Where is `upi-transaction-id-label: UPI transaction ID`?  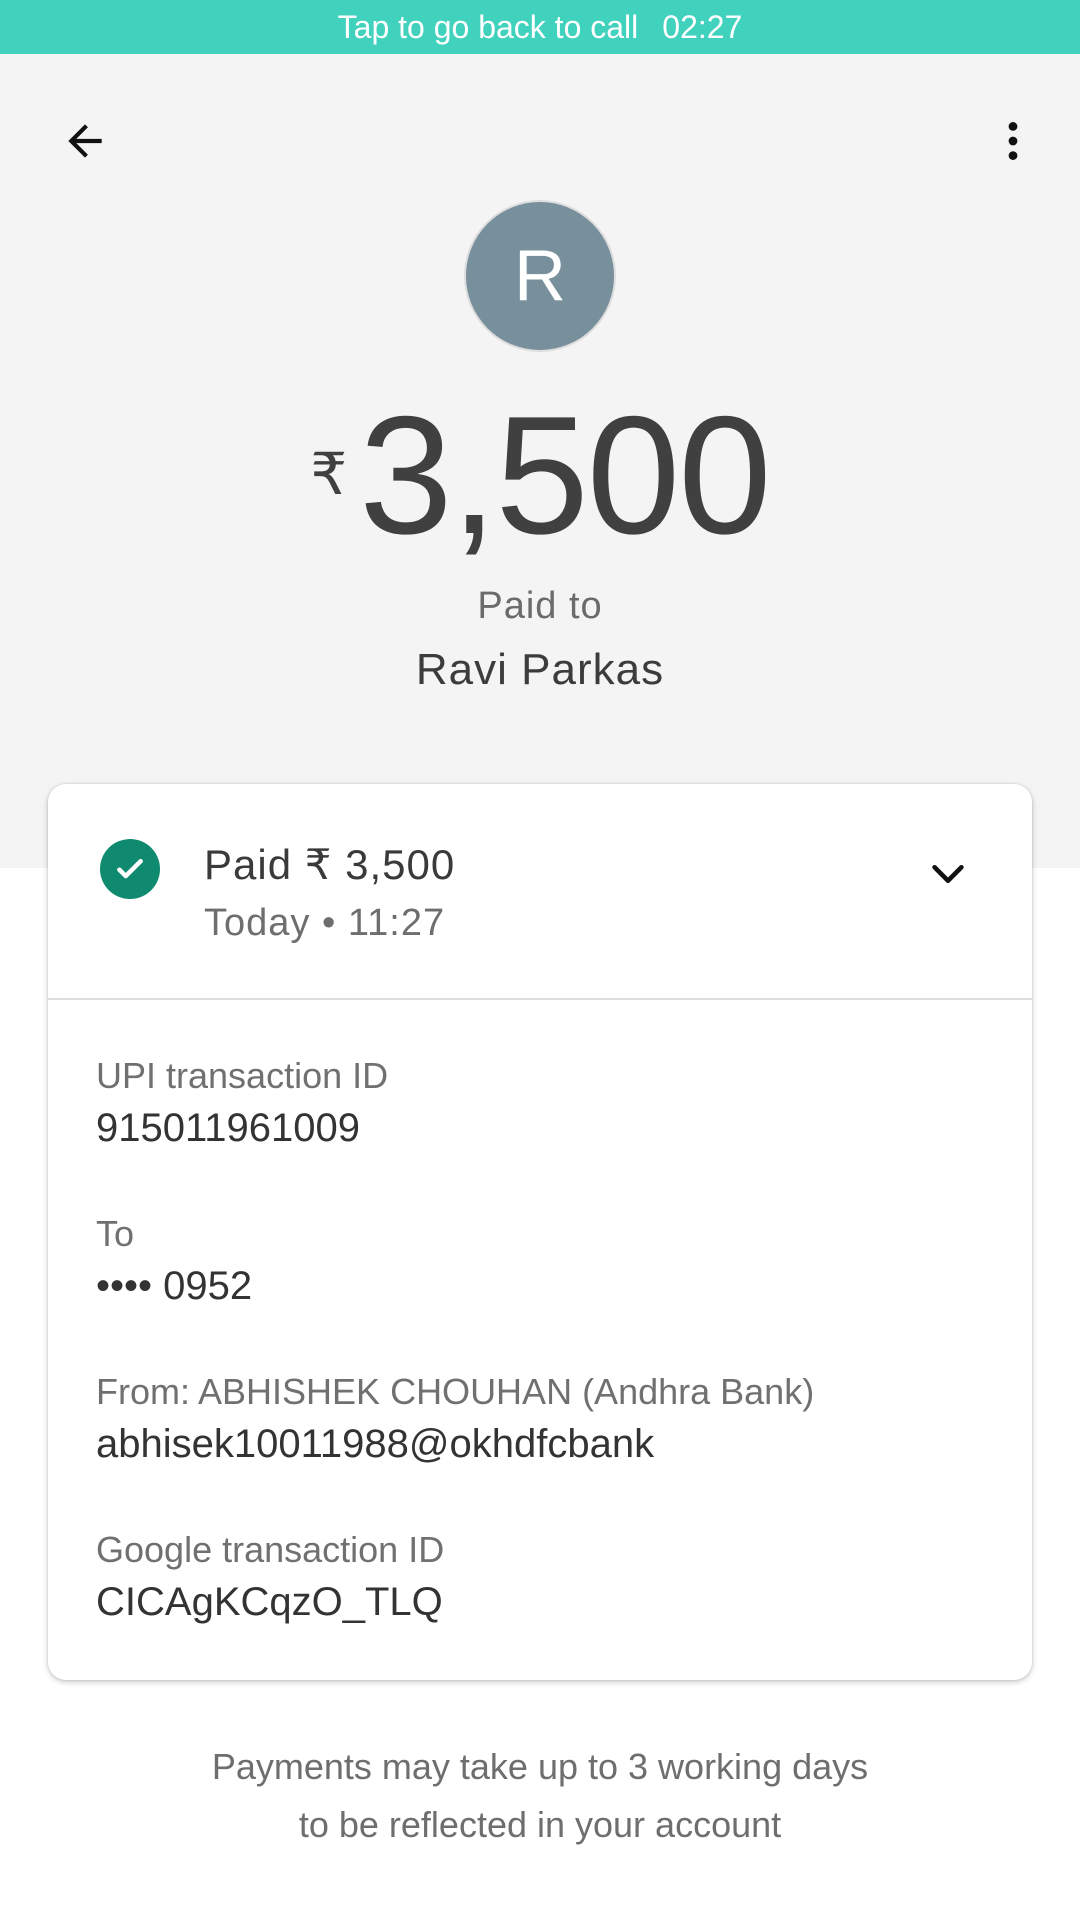 upi-transaction-id-label: UPI transaction ID is located at coordinates (242, 1075).